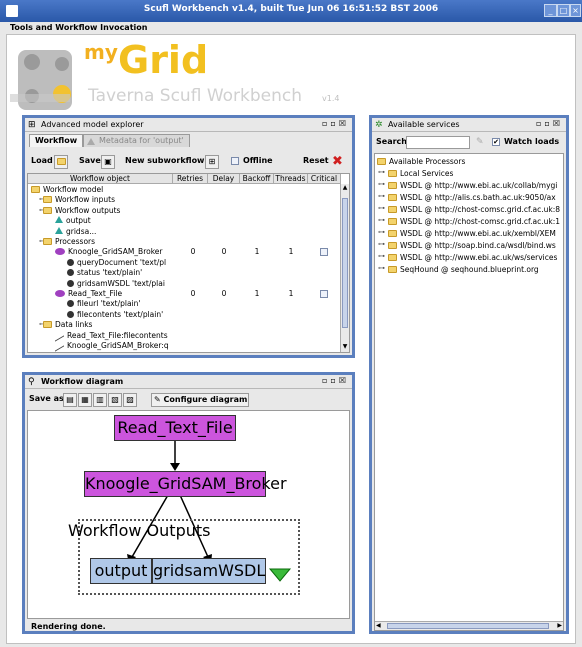 This screenshot has height=647, width=582. I want to click on tree-row: ⊶Data links, so click(188, 325).